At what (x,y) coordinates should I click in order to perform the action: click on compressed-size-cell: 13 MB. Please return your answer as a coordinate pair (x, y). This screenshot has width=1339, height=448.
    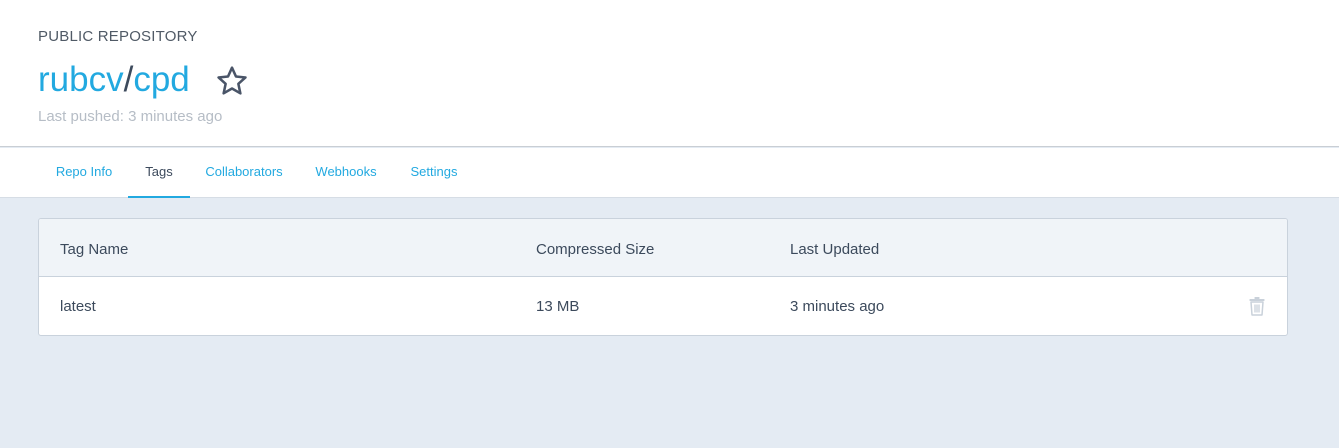
    Looking at the image, I should click on (558, 306).